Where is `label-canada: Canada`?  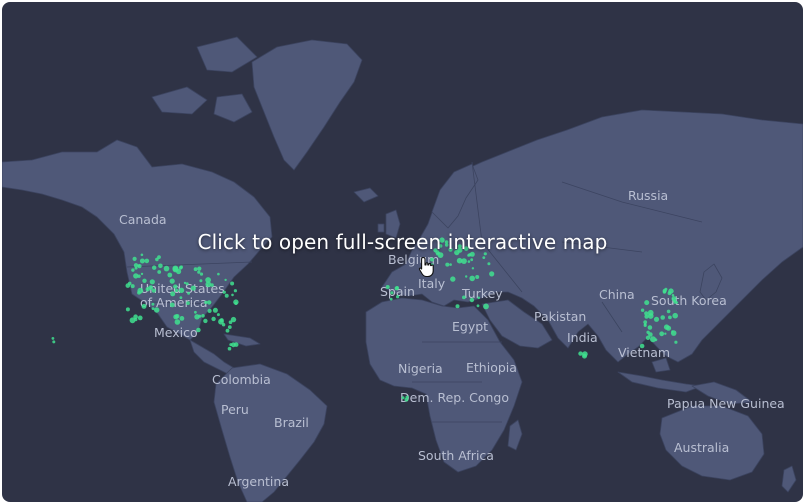
label-canada: Canada is located at coordinates (143, 219).